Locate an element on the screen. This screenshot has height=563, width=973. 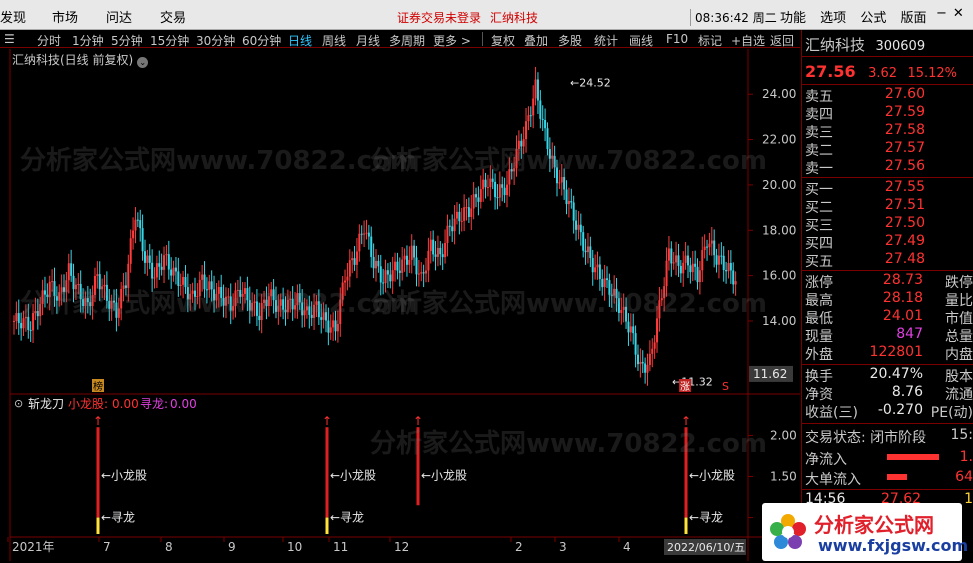
period-more: 更多 > is located at coordinates (452, 40).